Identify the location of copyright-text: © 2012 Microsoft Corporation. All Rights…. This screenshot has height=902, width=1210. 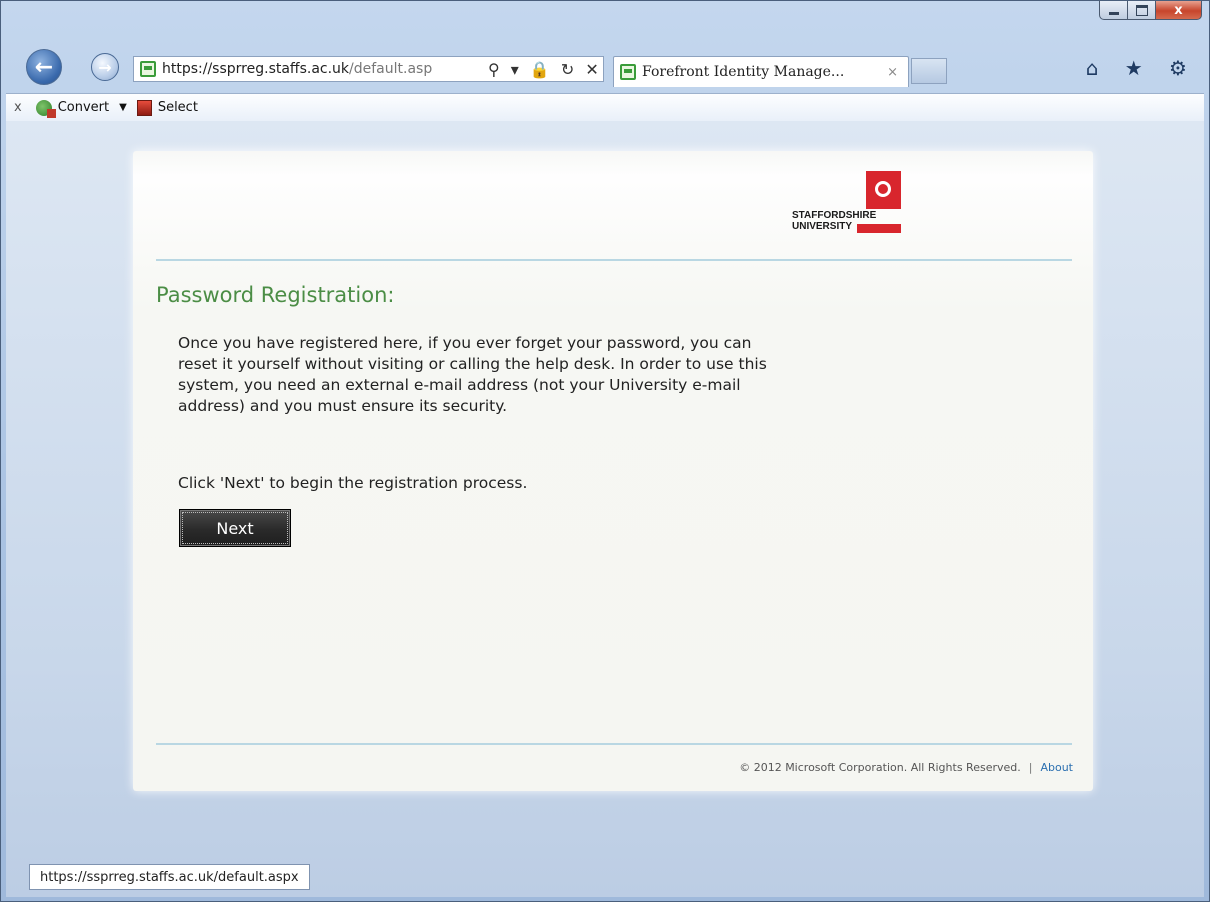
(880, 767).